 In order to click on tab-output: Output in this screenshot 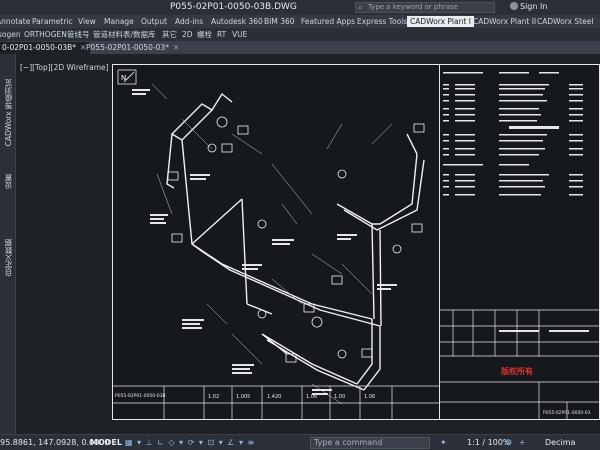, I will do `click(154, 21)`.